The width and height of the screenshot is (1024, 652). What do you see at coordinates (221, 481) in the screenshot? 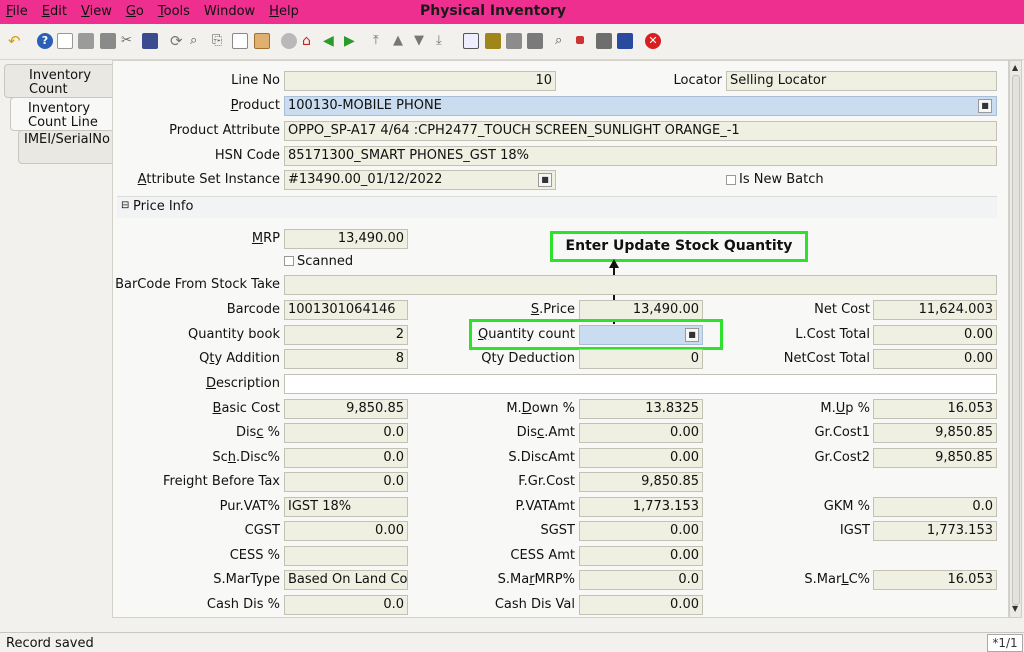
I see `freight-before-tax-label: Freight Before Tax` at bounding box center [221, 481].